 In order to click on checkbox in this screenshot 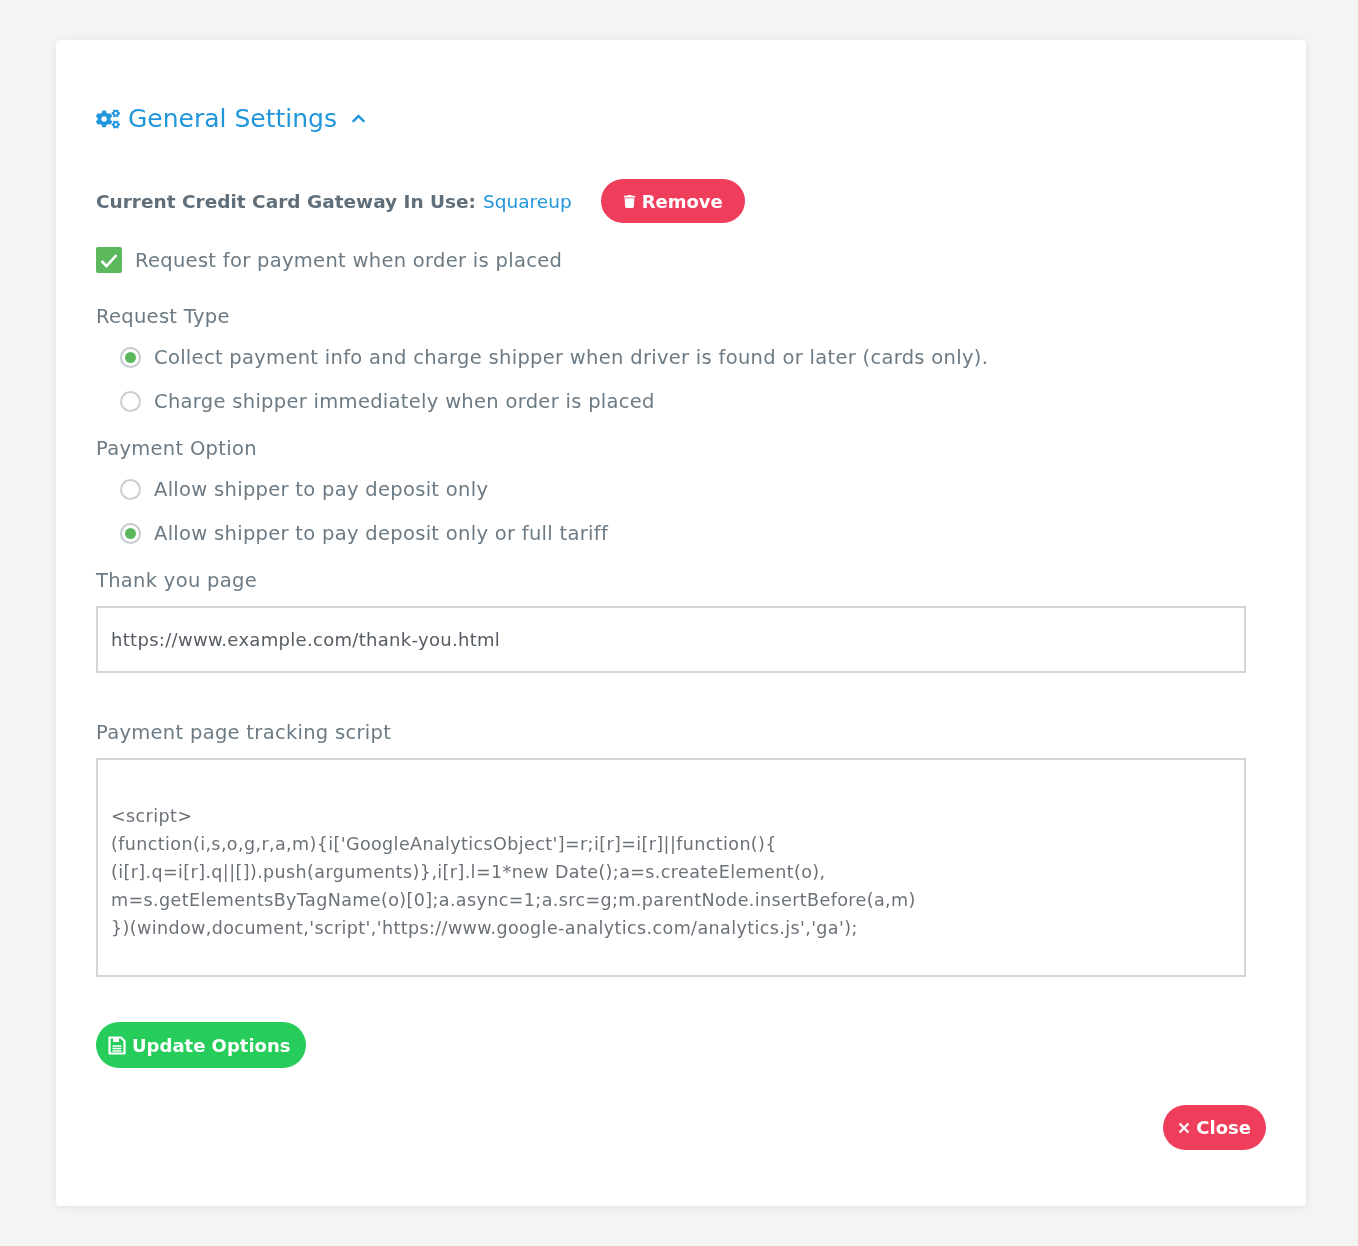, I will do `click(109, 260)`.